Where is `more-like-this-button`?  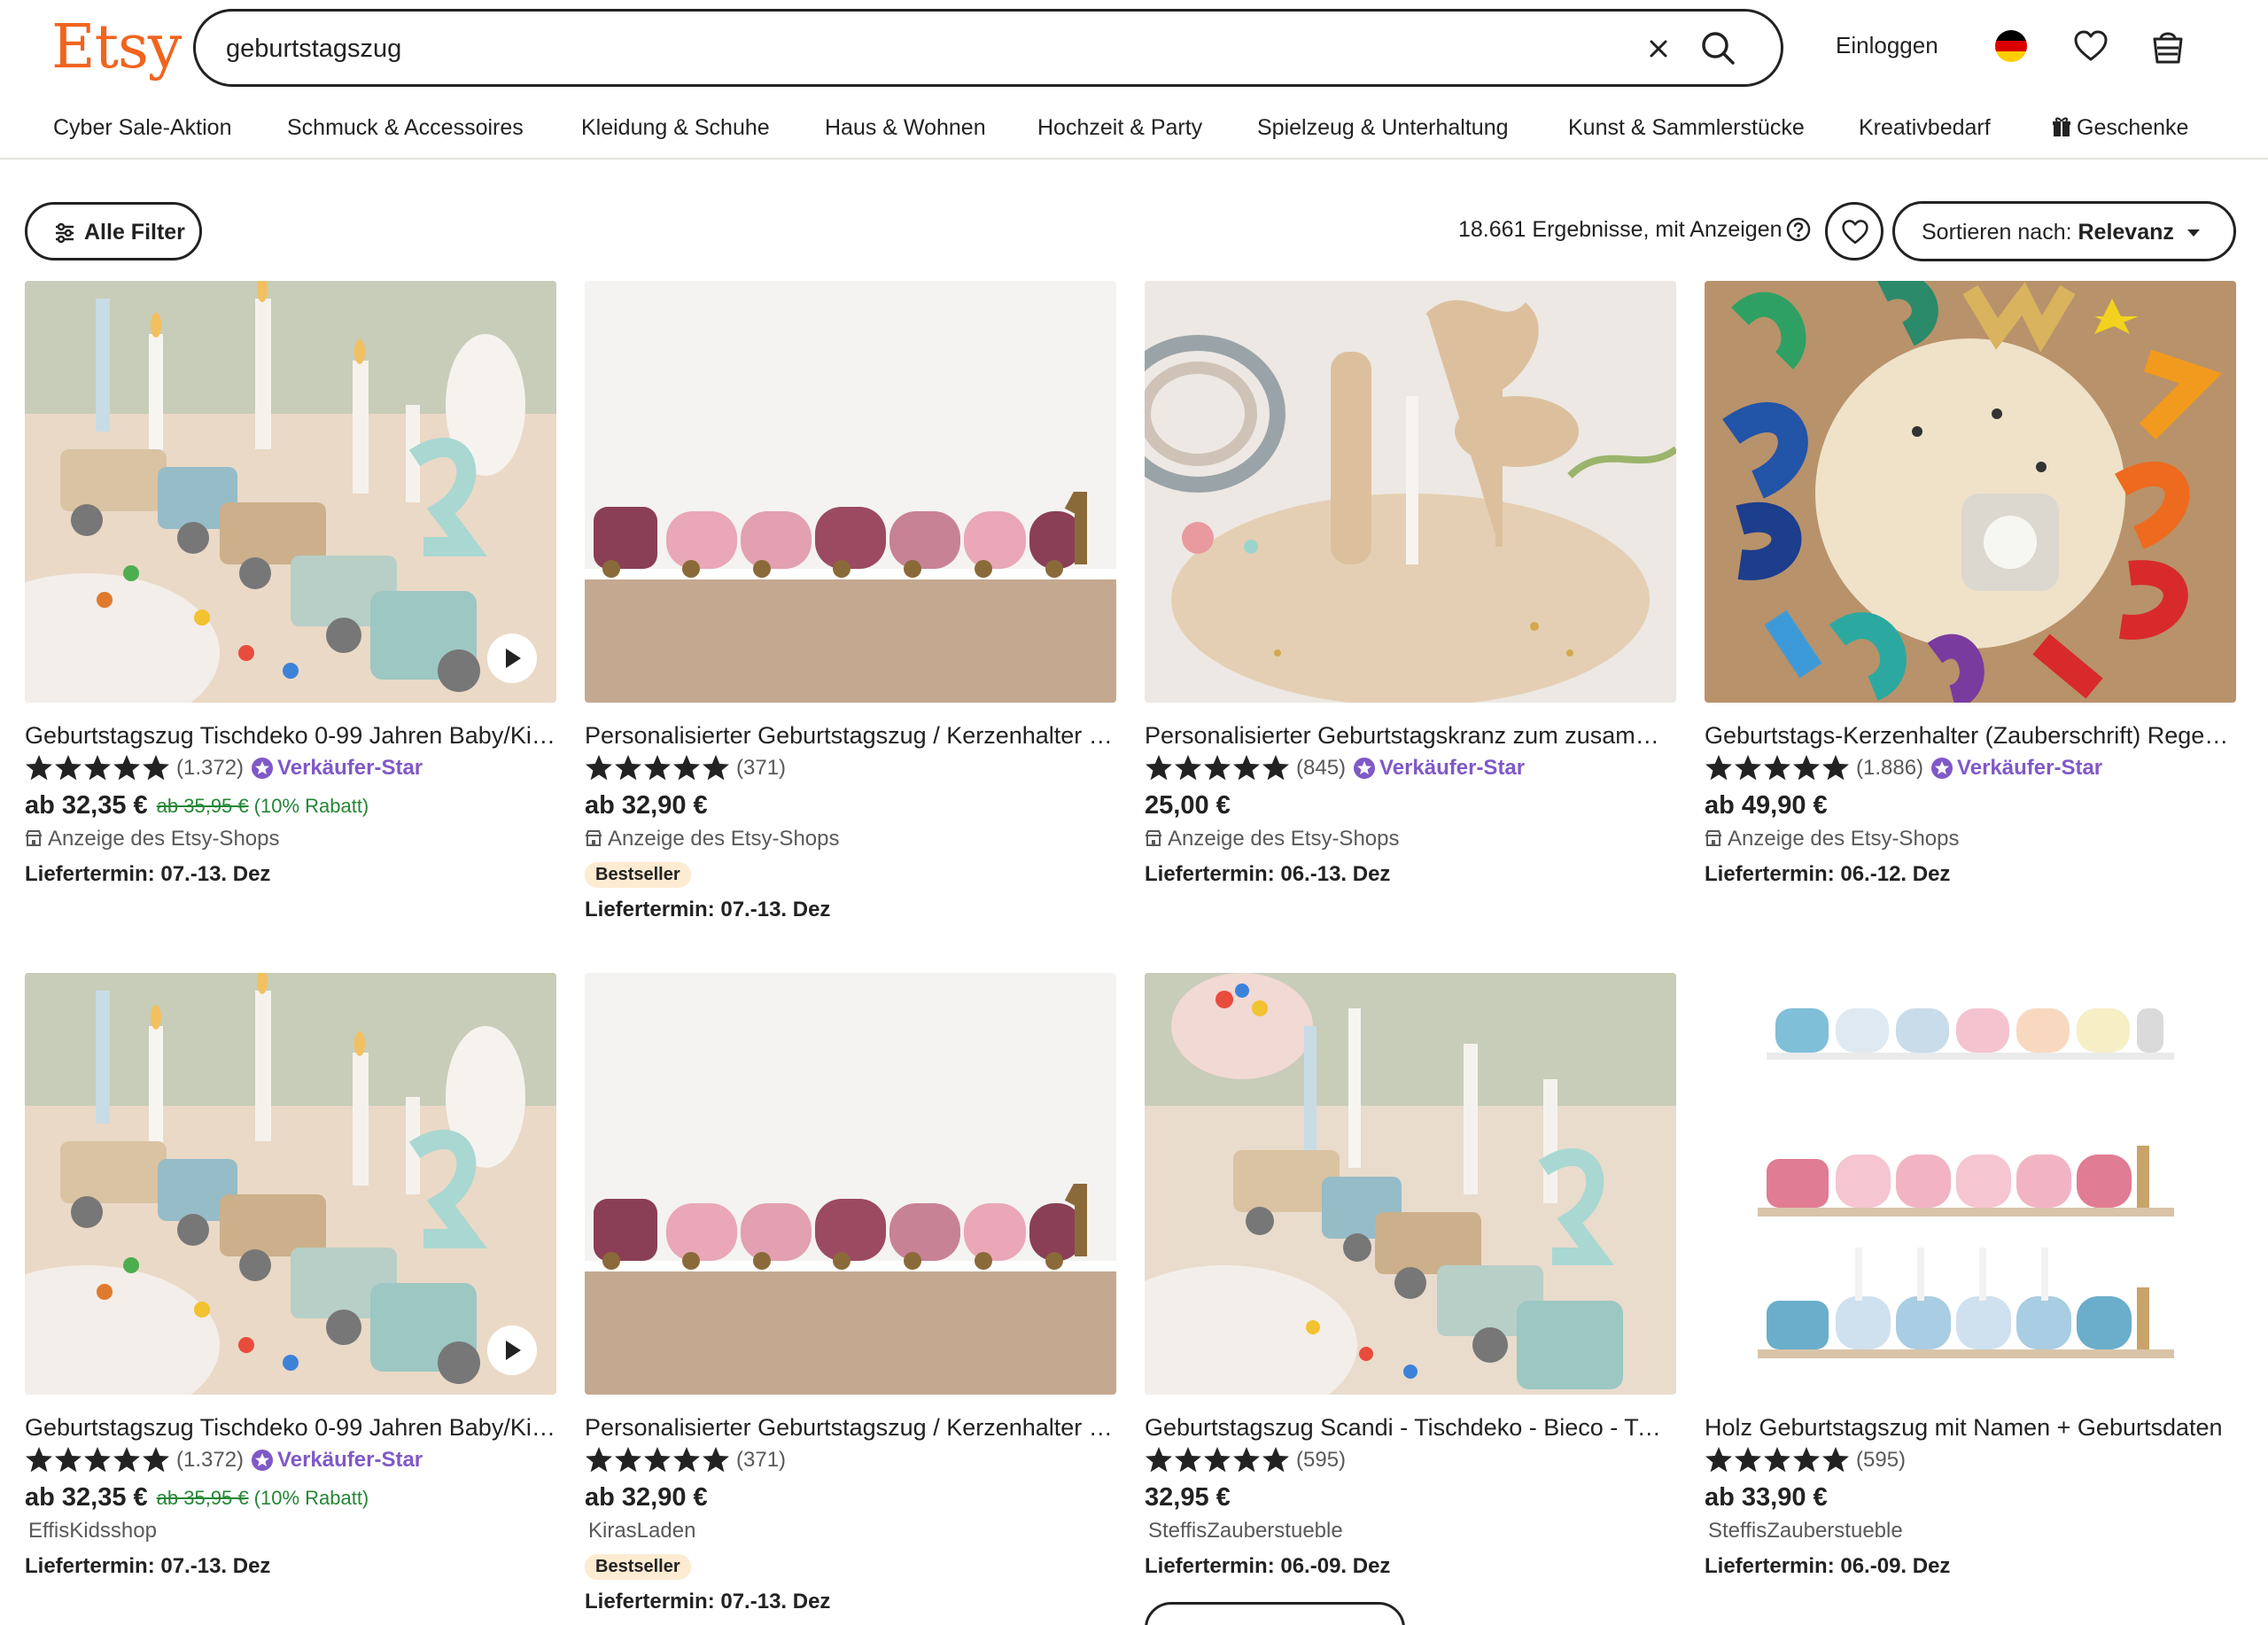
more-like-this-button is located at coordinates (1275, 1613).